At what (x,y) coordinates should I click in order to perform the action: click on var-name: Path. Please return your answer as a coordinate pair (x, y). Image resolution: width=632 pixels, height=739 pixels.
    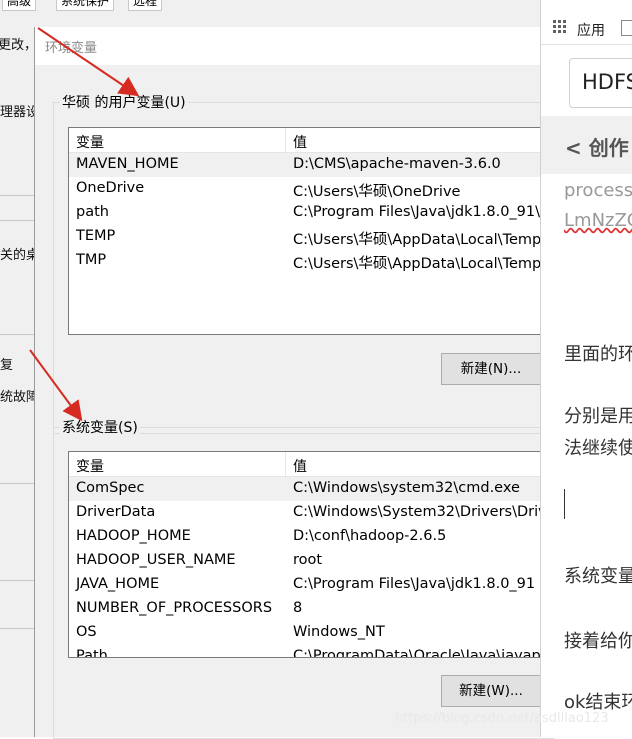
    Looking at the image, I should click on (92, 653).